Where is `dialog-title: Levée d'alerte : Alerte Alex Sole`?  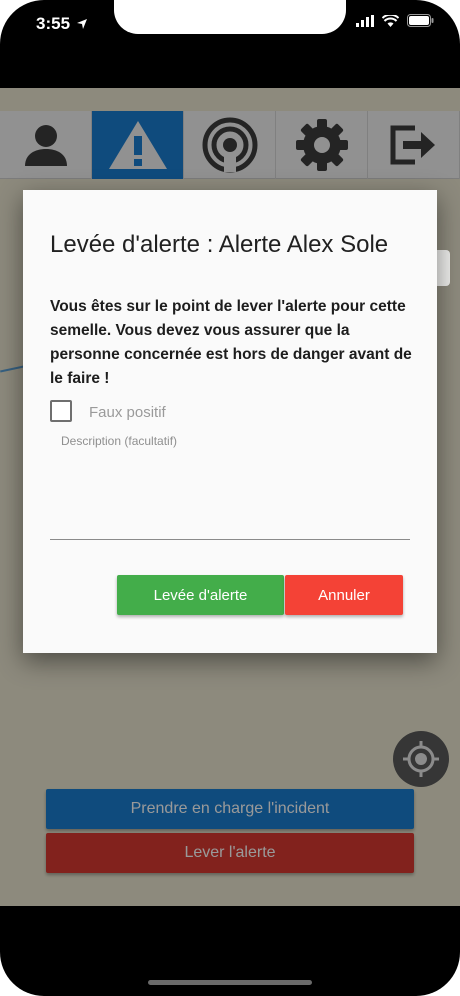 dialog-title: Levée d'alerte : Alerte Alex Sole is located at coordinates (219, 244).